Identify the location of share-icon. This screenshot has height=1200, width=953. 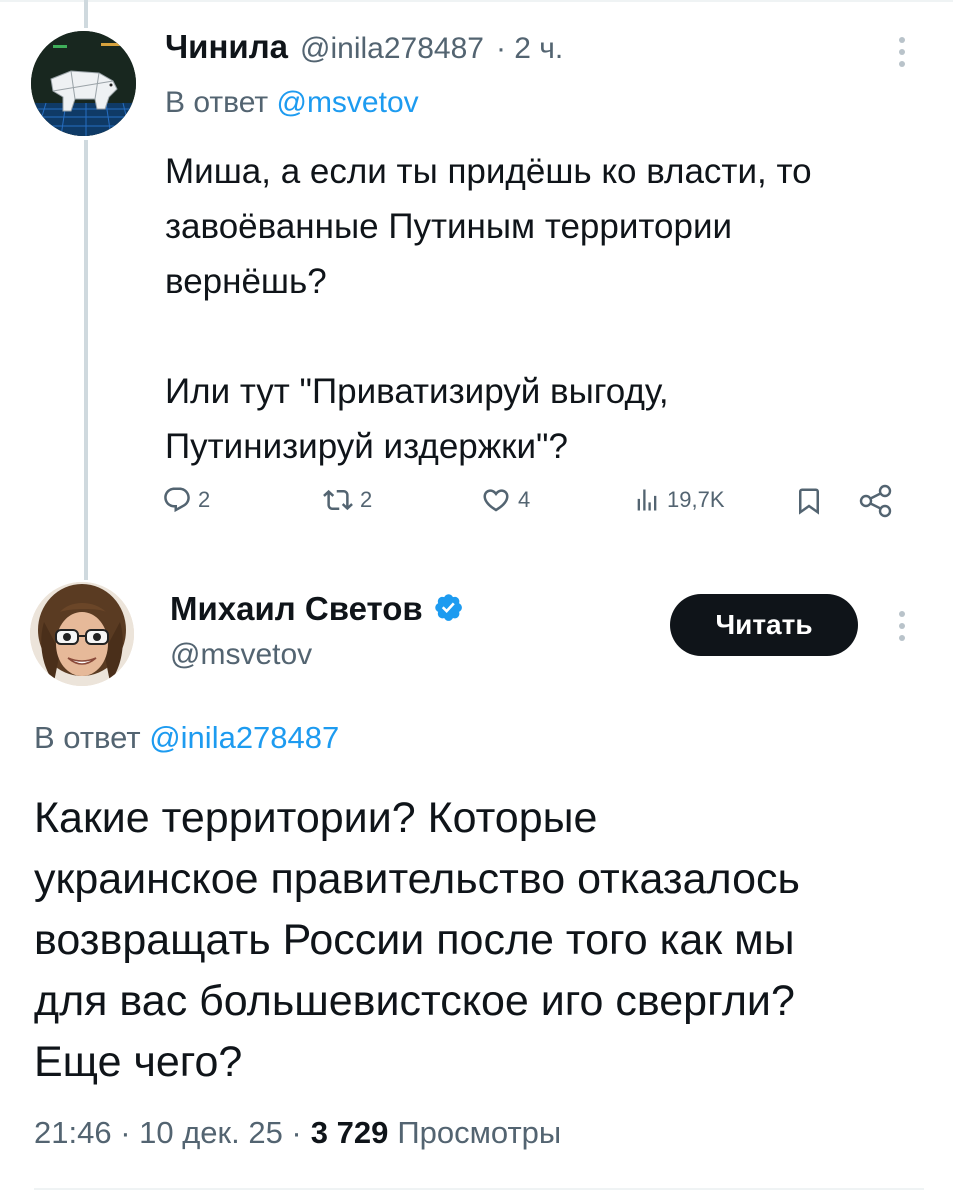
(875, 501).